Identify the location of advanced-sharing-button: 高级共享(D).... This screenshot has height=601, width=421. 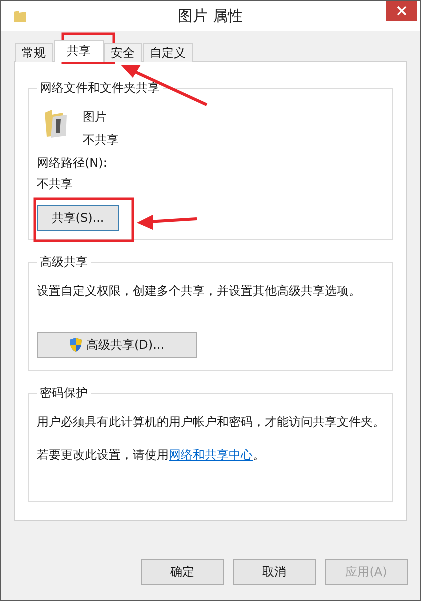
(117, 345).